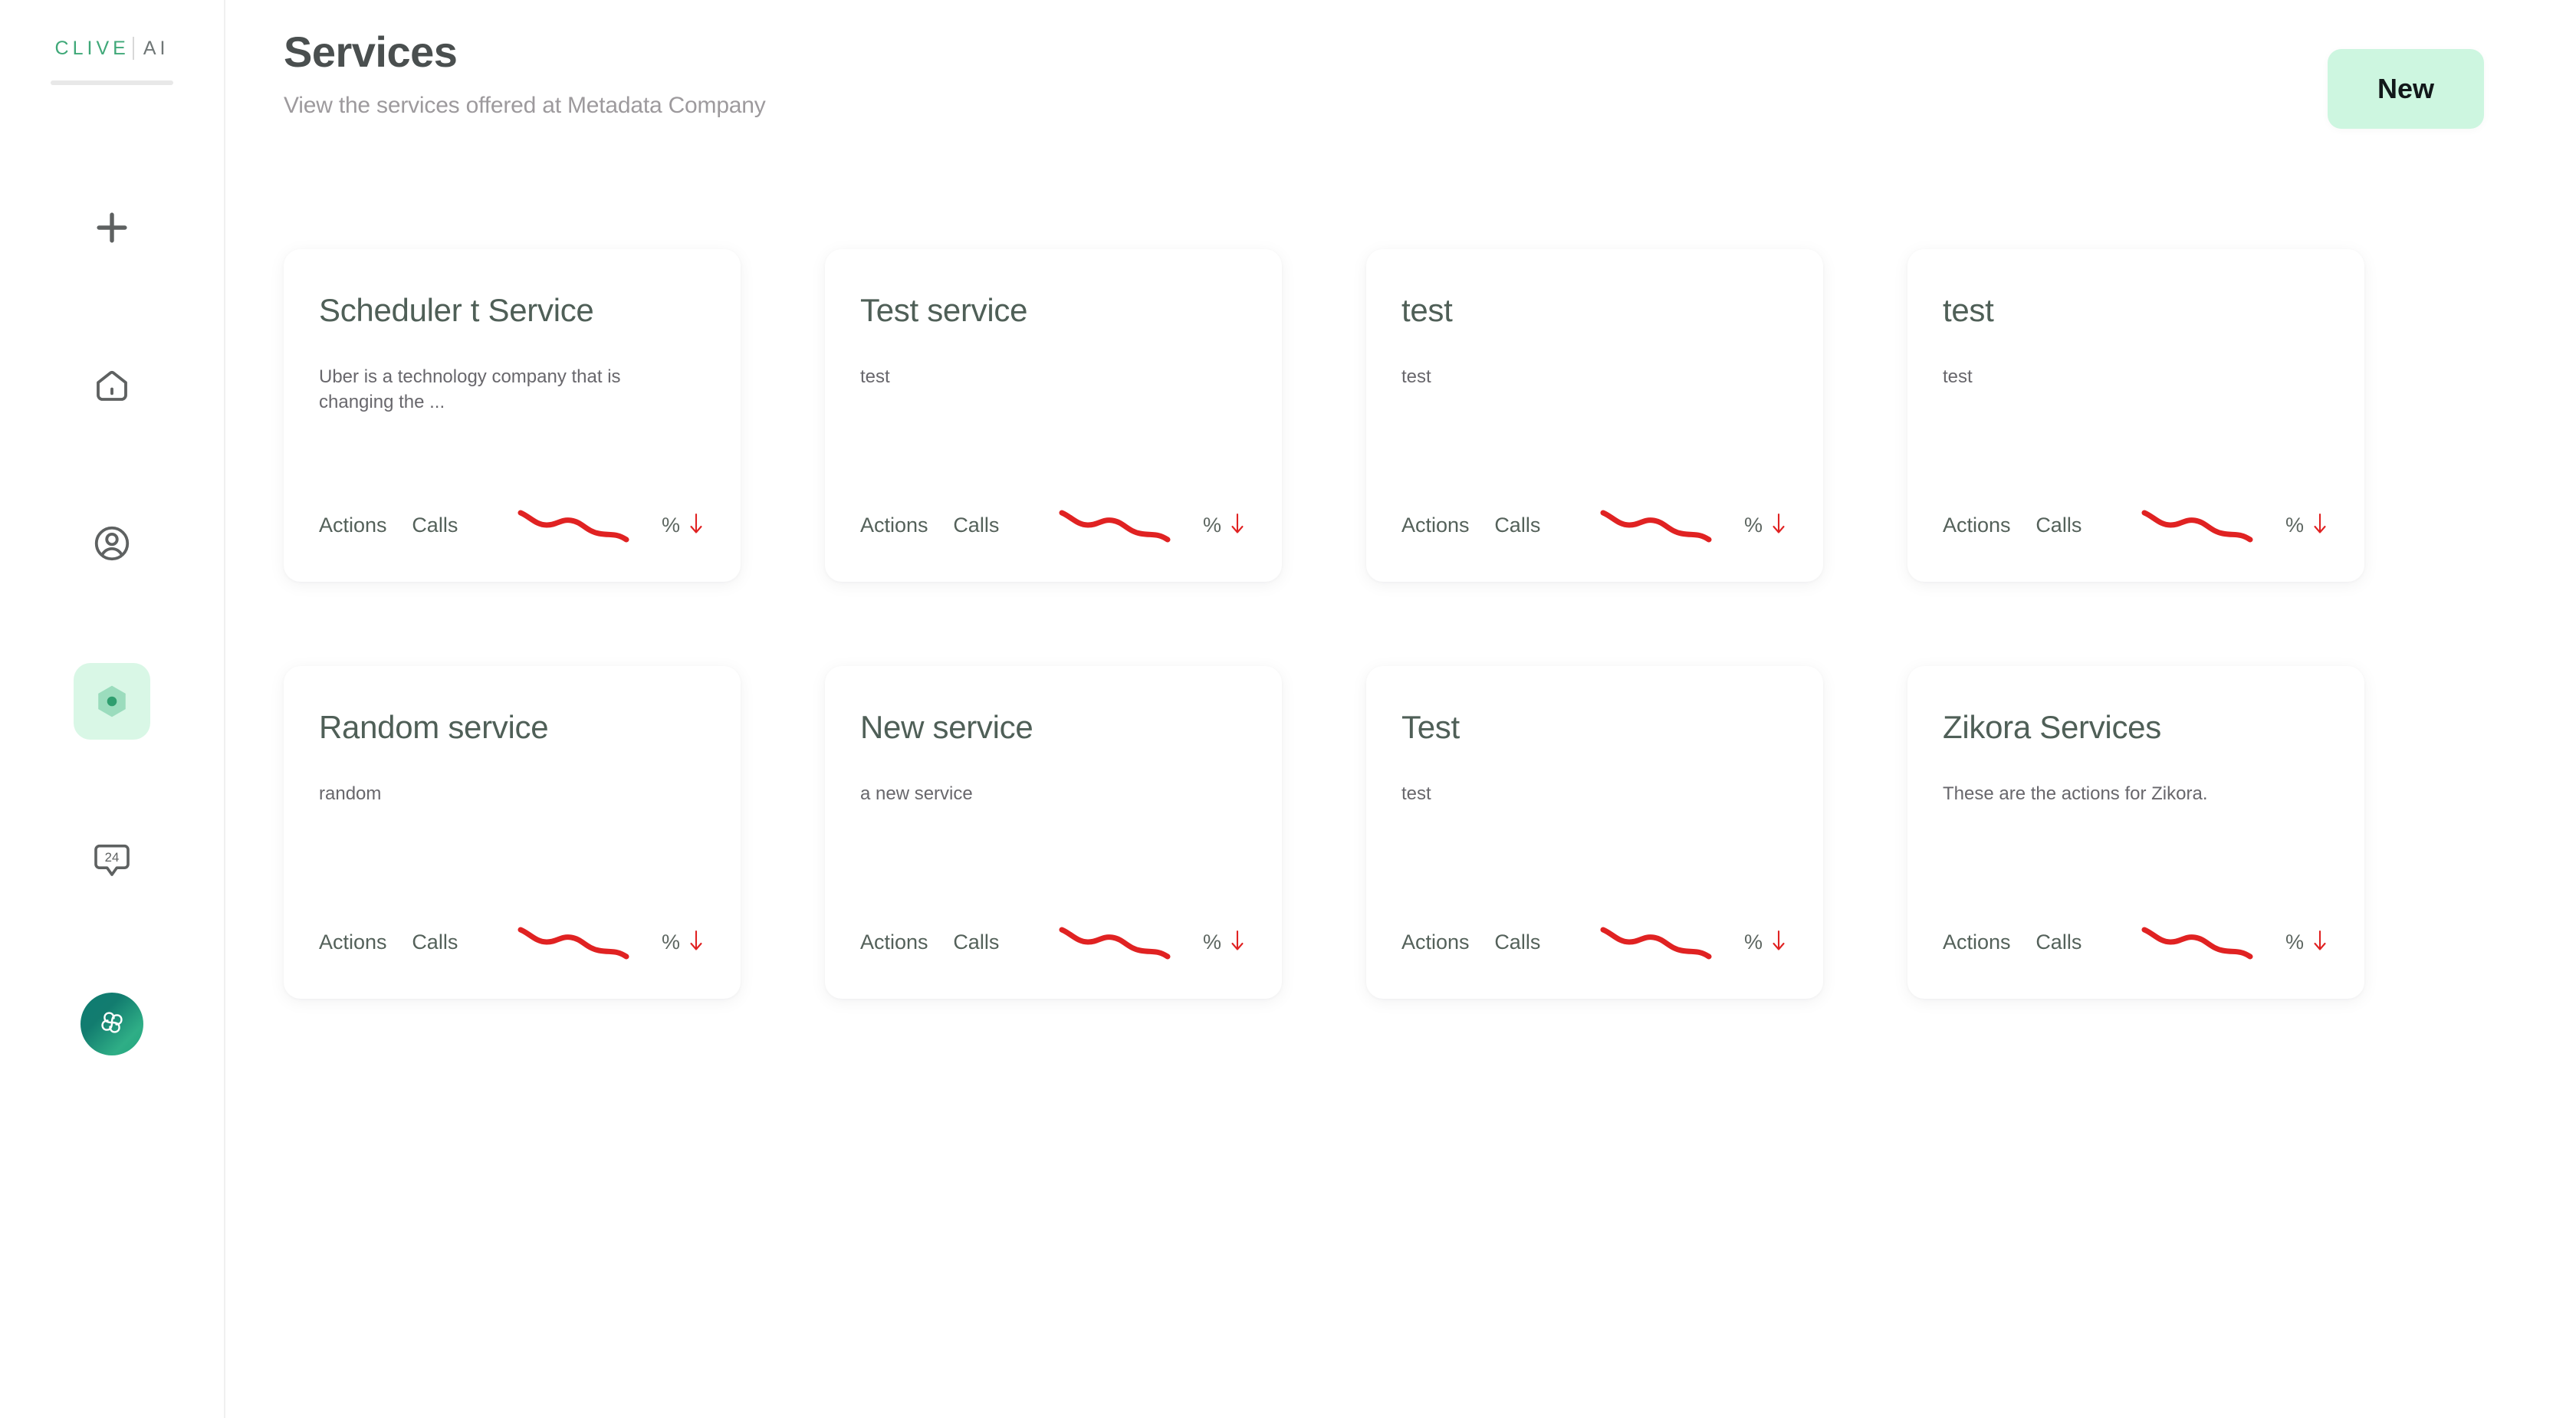 This screenshot has height=1418, width=2576. Describe the element at coordinates (513, 833) in the screenshot. I see `service-card: Random service random Actions Calls %` at that location.